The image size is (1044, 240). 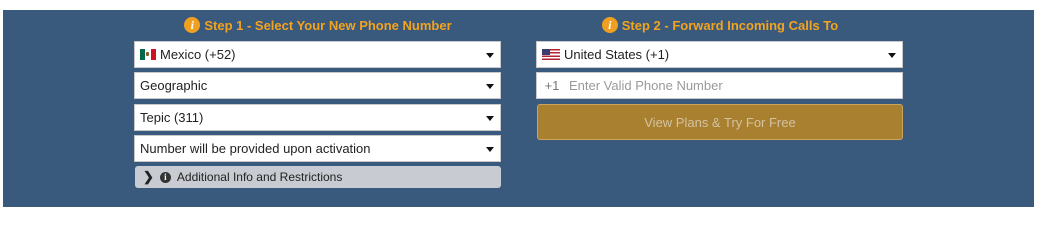 I want to click on new-number-country-select: Mexico (+52), so click(x=317, y=54).